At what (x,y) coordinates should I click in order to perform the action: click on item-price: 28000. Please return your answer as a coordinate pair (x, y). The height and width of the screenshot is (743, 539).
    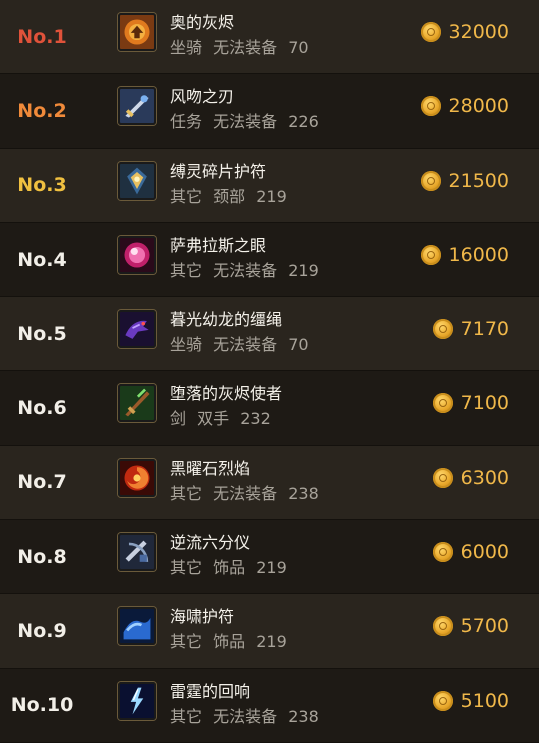
    Looking at the image, I should click on (464, 106).